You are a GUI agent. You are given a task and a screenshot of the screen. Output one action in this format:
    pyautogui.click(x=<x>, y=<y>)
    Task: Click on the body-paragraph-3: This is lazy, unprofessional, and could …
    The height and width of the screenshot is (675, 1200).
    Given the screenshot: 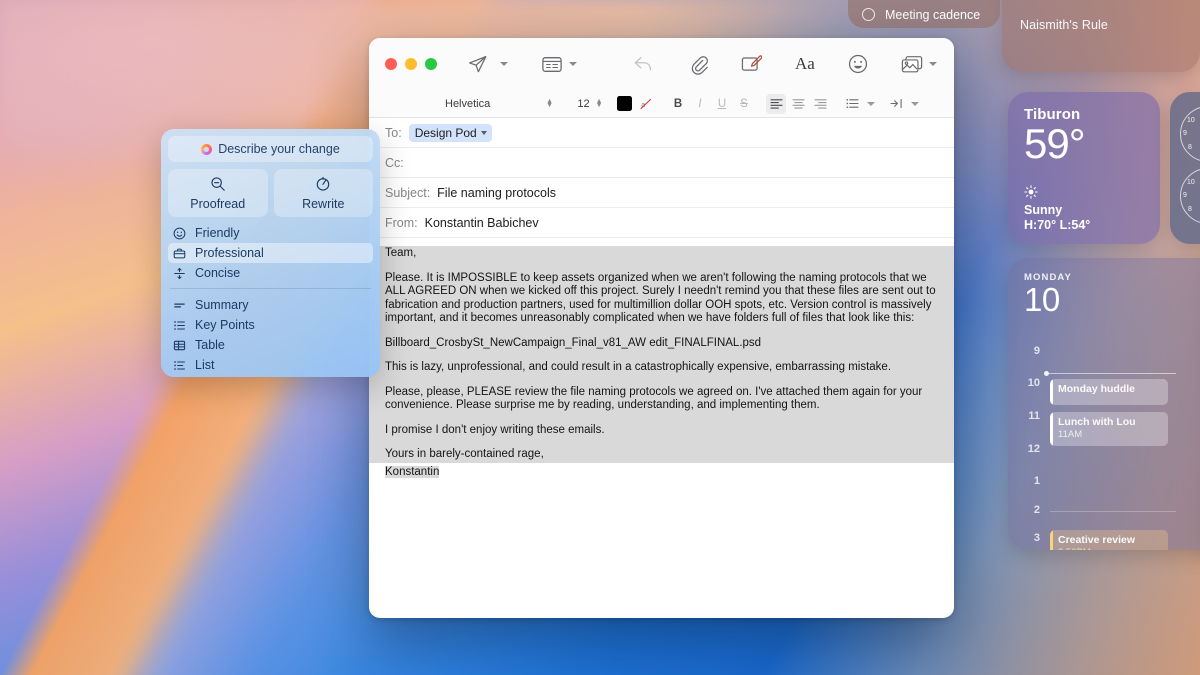 What is the action you would take?
    pyautogui.click(x=638, y=367)
    